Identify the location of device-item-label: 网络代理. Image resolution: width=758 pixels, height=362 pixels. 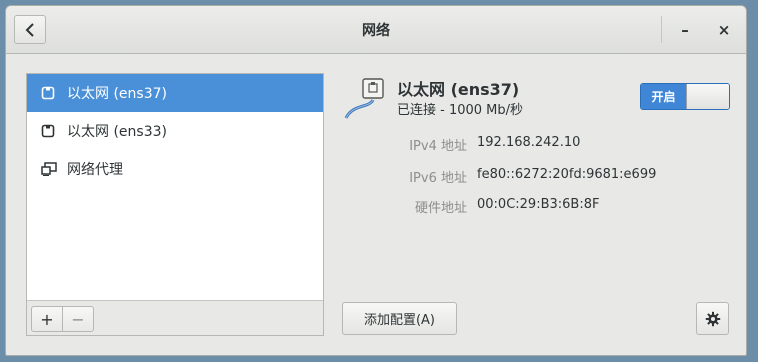
(95, 170).